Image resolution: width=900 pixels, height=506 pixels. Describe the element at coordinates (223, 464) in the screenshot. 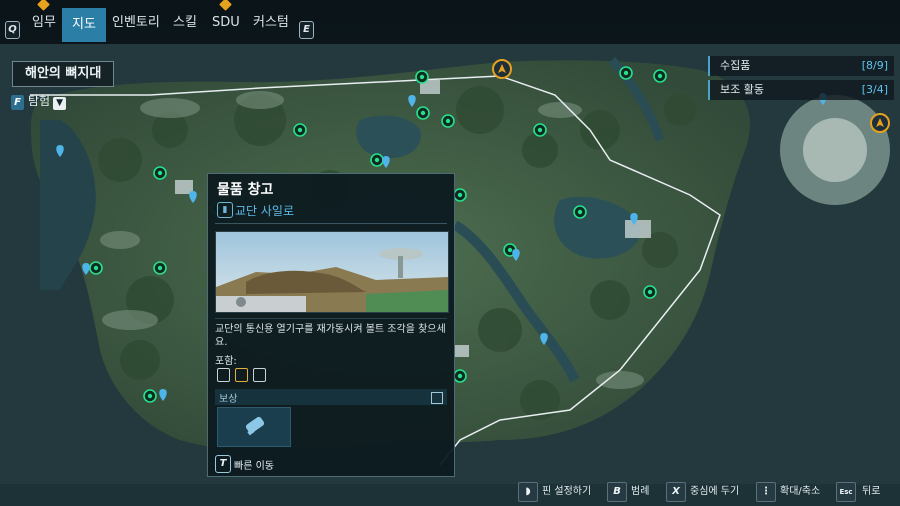

I see `fast-travel-key: T` at that location.